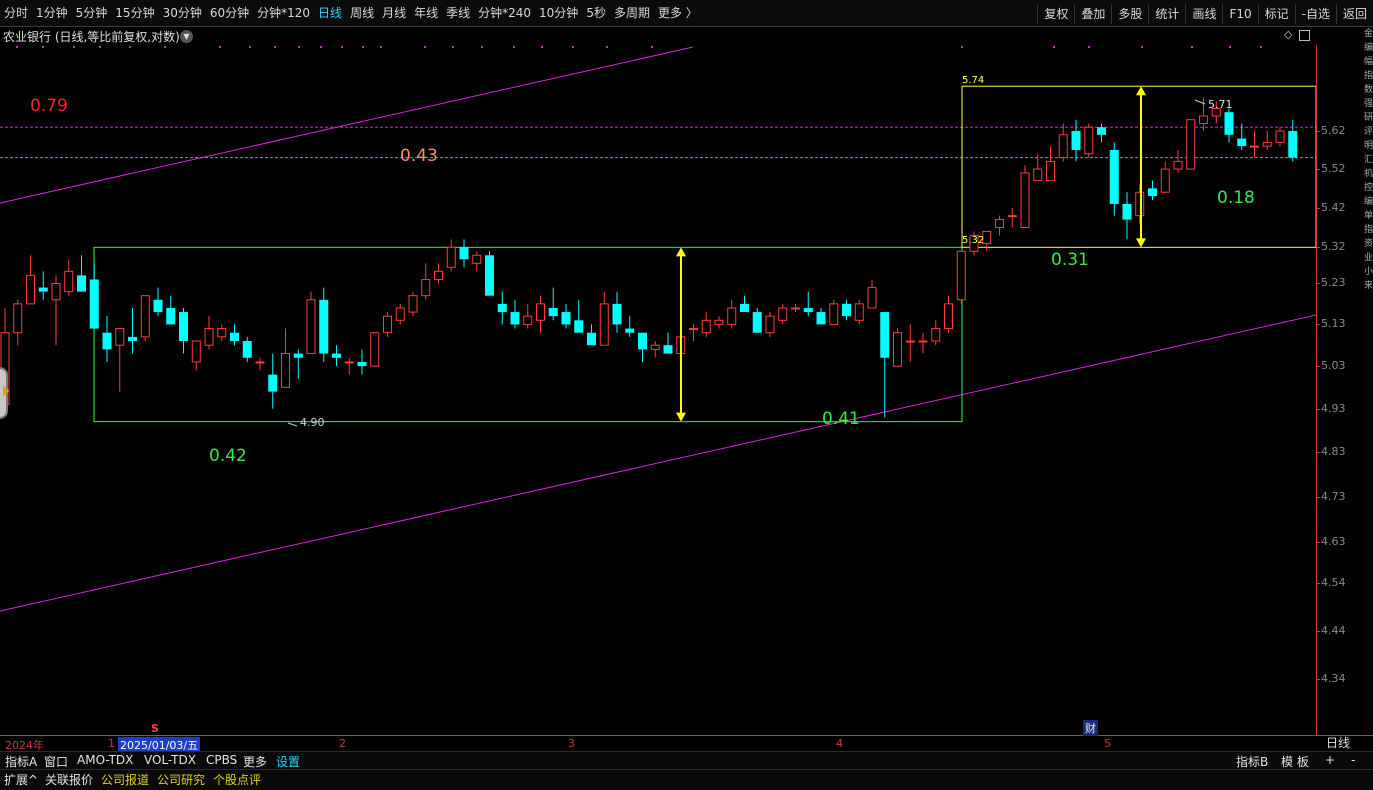 The width and height of the screenshot is (1373, 790). Describe the element at coordinates (69, 779) in the screenshot. I see `tab-related-quotes: 关联报价` at that location.